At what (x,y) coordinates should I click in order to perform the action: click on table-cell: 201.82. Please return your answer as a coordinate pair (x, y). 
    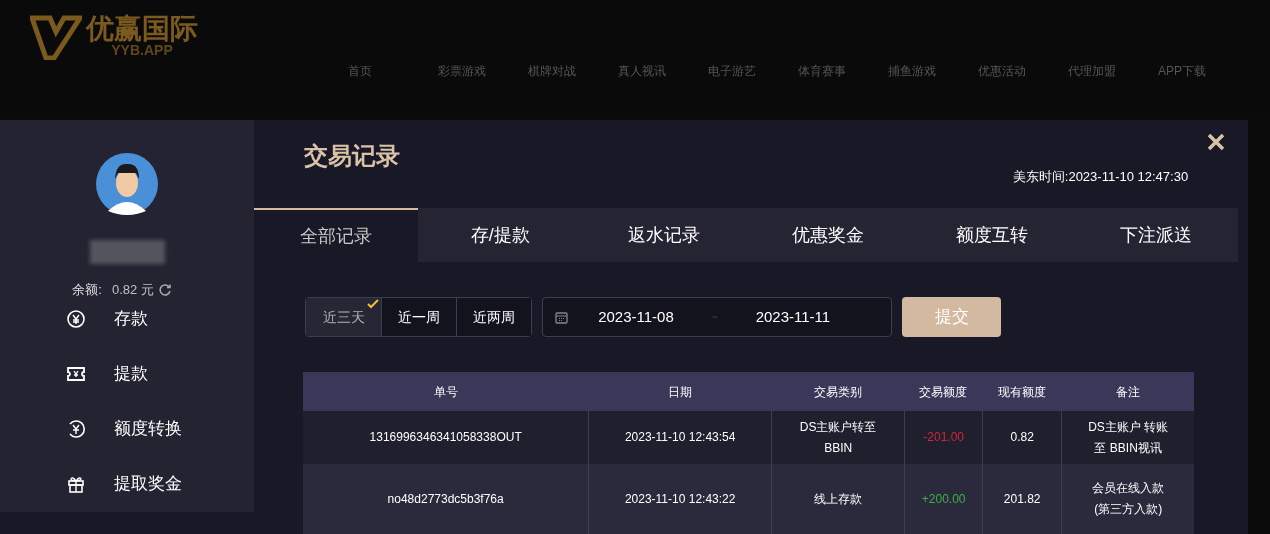
    Looking at the image, I should click on (1022, 499).